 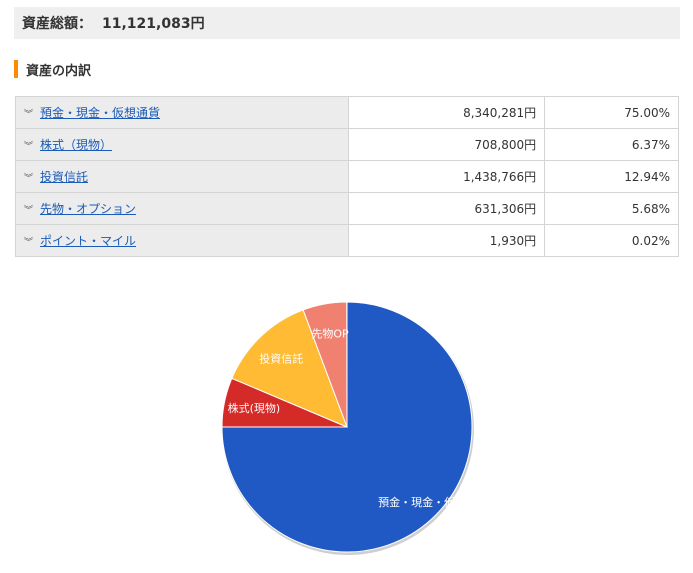 What do you see at coordinates (447, 176) in the screenshot?
I see `amount-cell: 1,438,766円` at bounding box center [447, 176].